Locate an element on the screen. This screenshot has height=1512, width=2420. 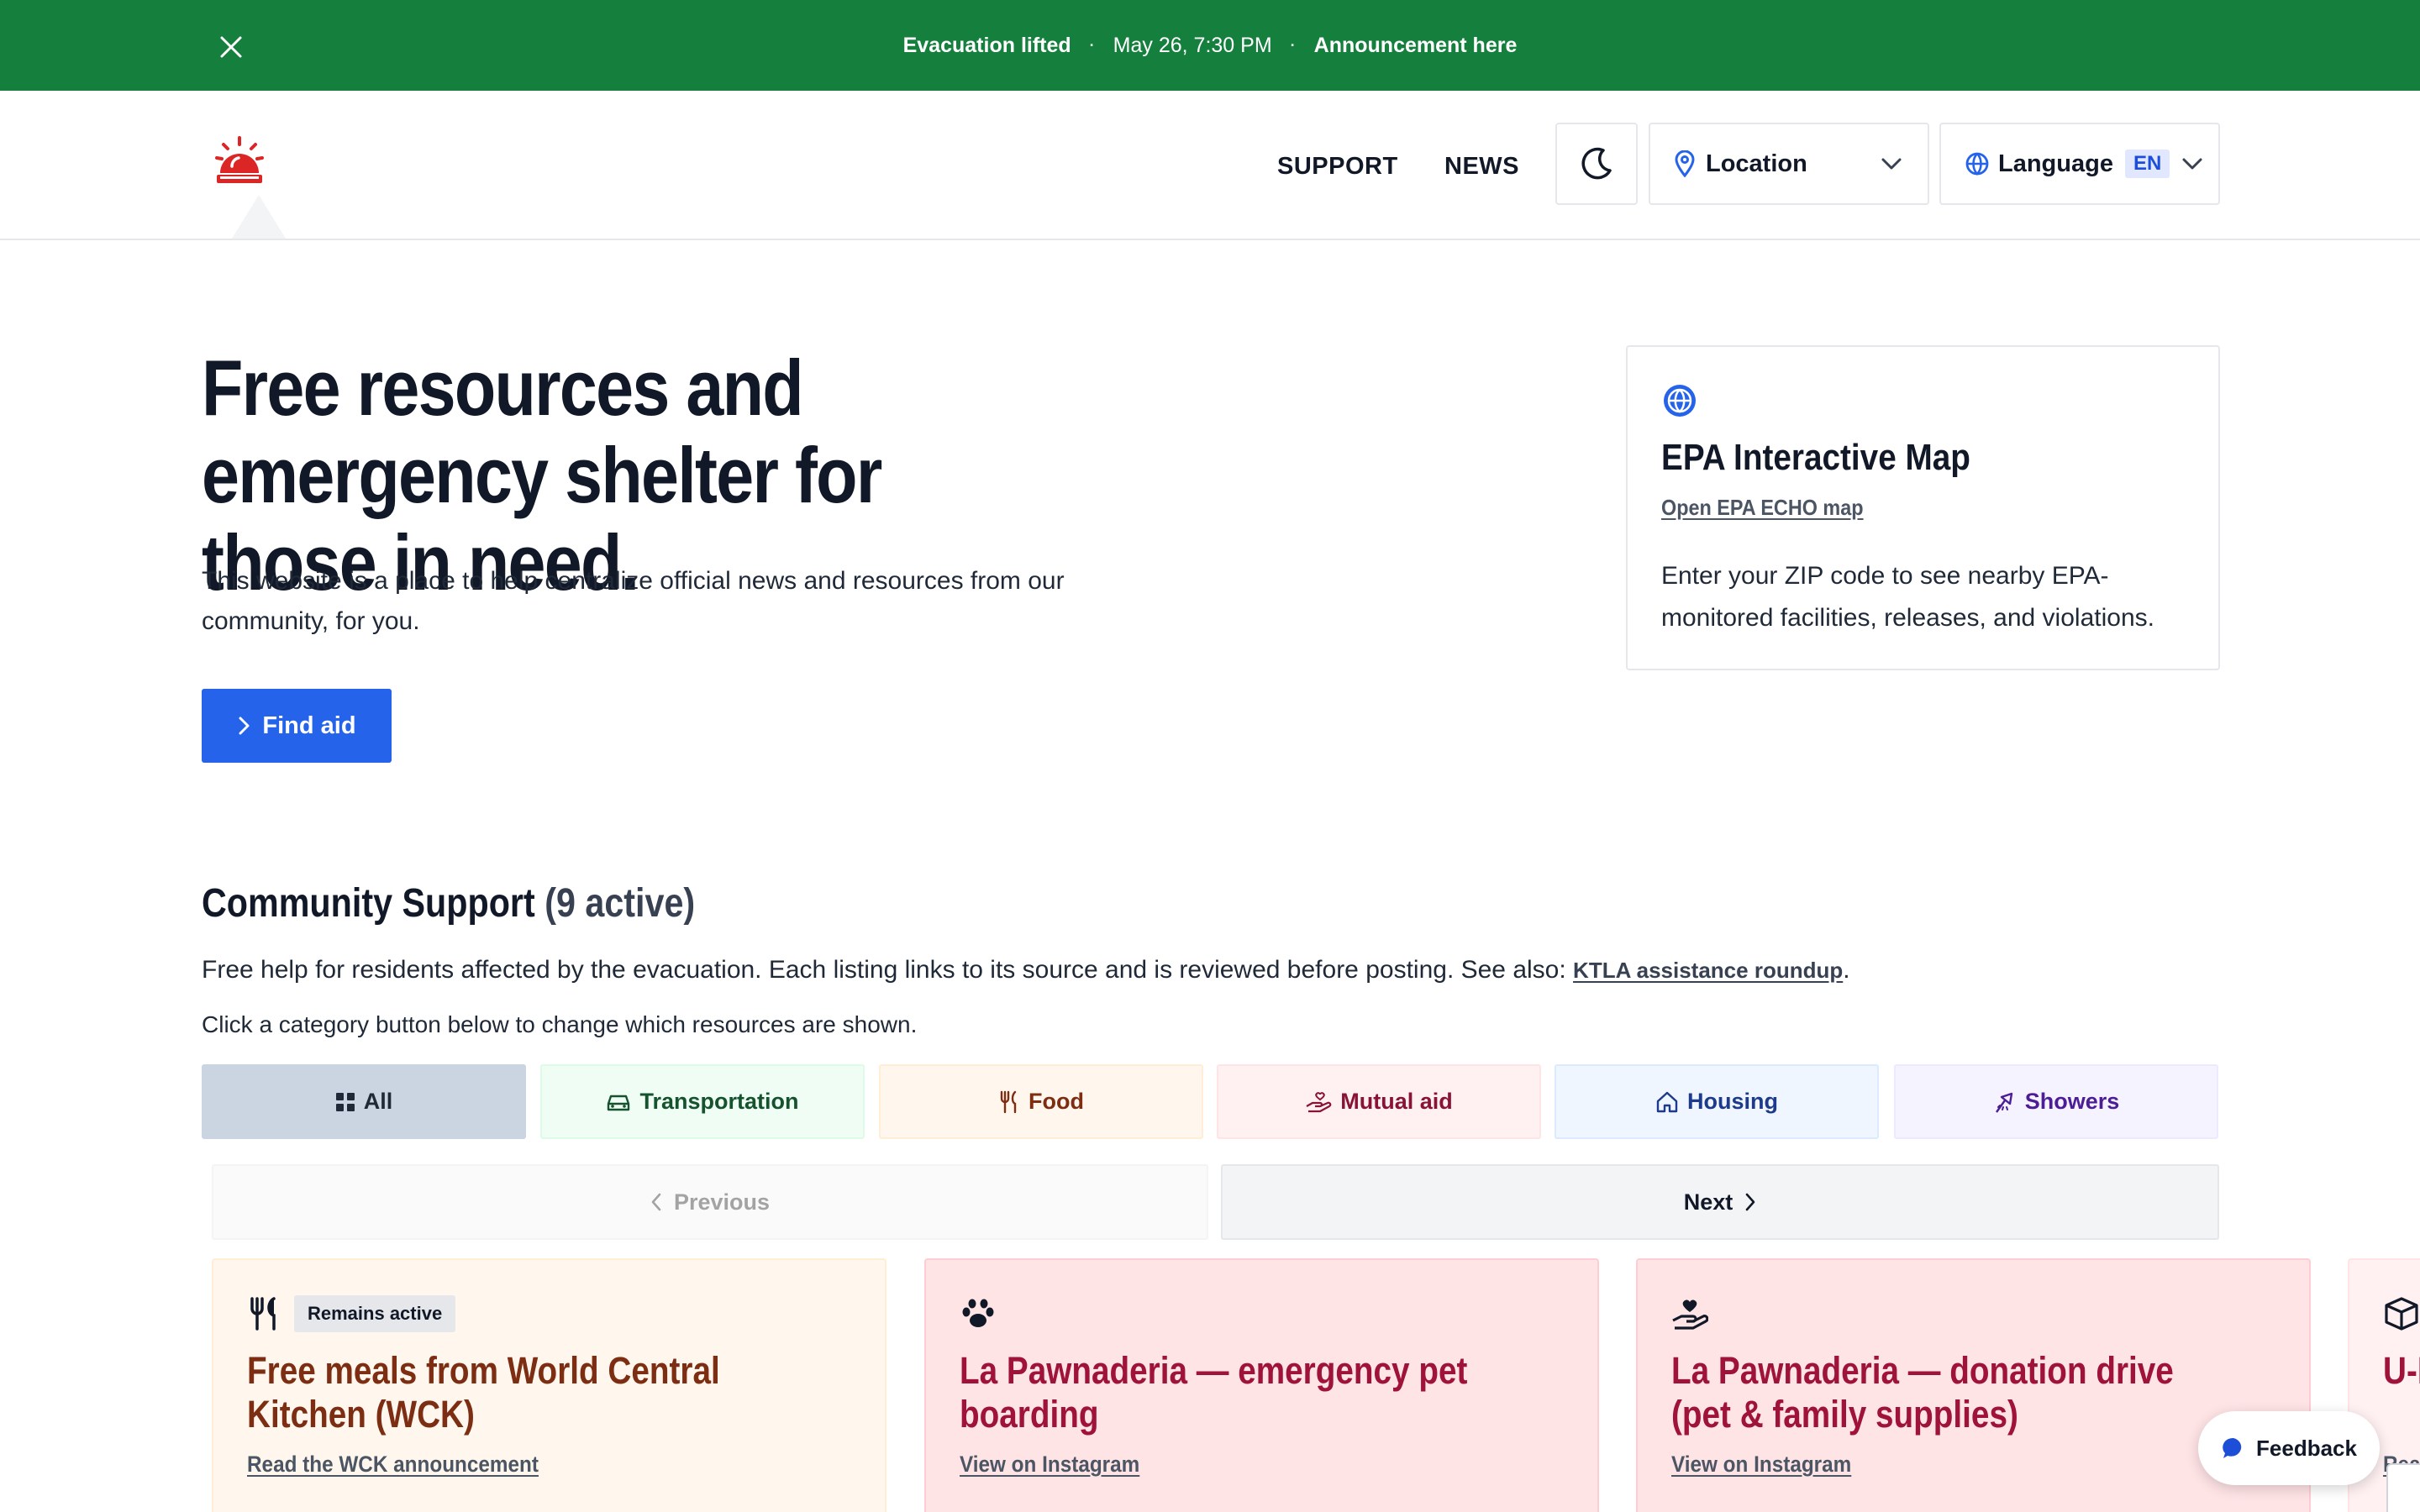
announcement-date: May 26, 7:30 PM is located at coordinates (1193, 45).